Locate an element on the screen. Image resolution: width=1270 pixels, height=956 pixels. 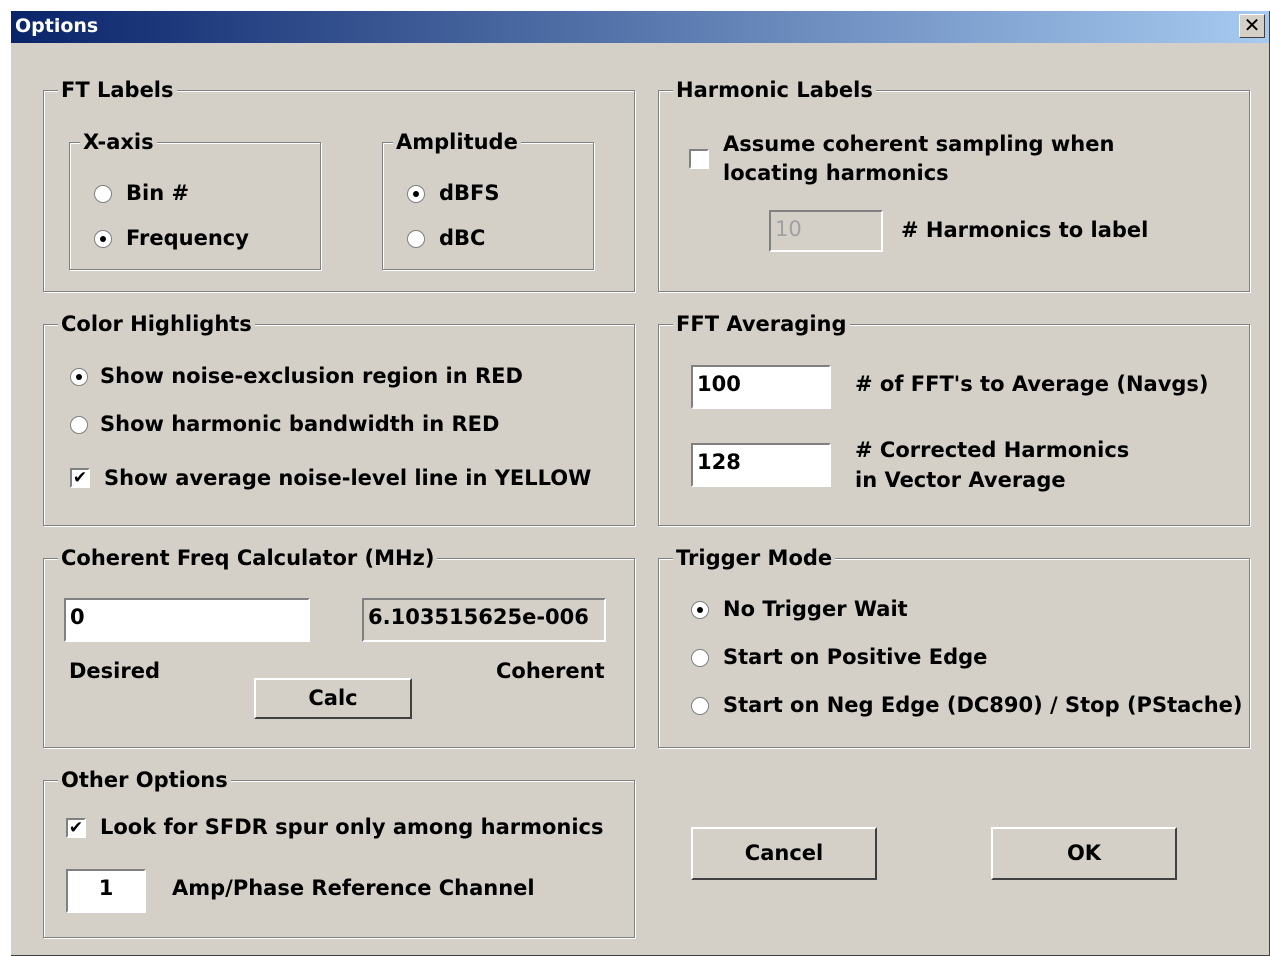
coherent-label: Coherent is located at coordinates (550, 671).